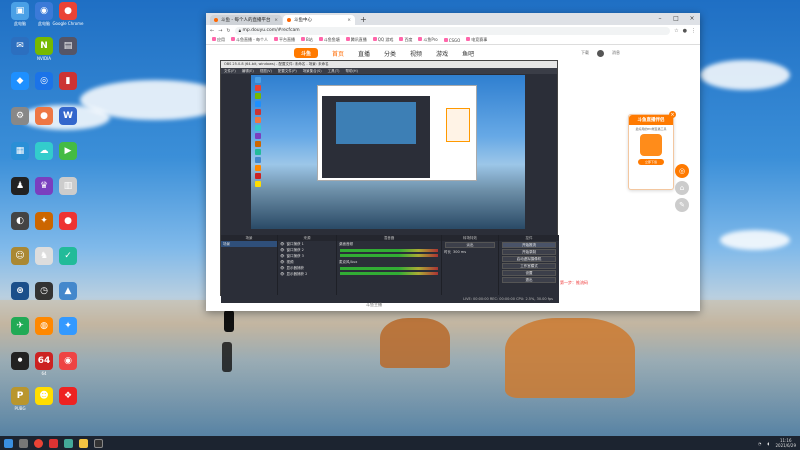 The image size is (800, 450). What do you see at coordinates (529, 245) in the screenshot?
I see `obs-control-button: 开始推流` at bounding box center [529, 245].